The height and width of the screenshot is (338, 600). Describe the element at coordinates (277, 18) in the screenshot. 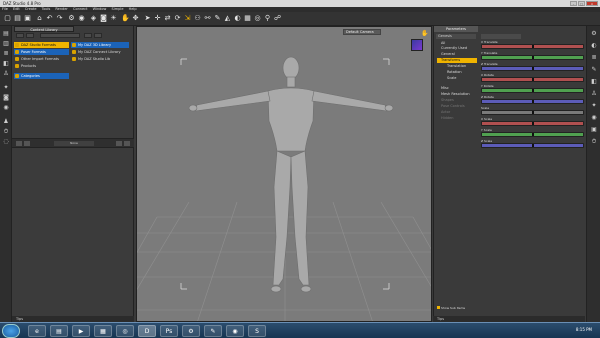

I see `morph-icon: ☍` at that location.